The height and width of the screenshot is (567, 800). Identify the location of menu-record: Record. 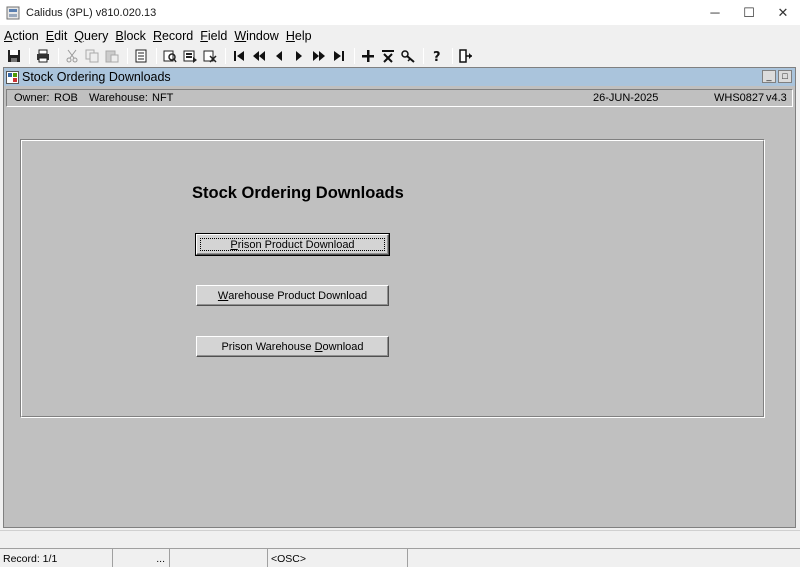
(173, 36).